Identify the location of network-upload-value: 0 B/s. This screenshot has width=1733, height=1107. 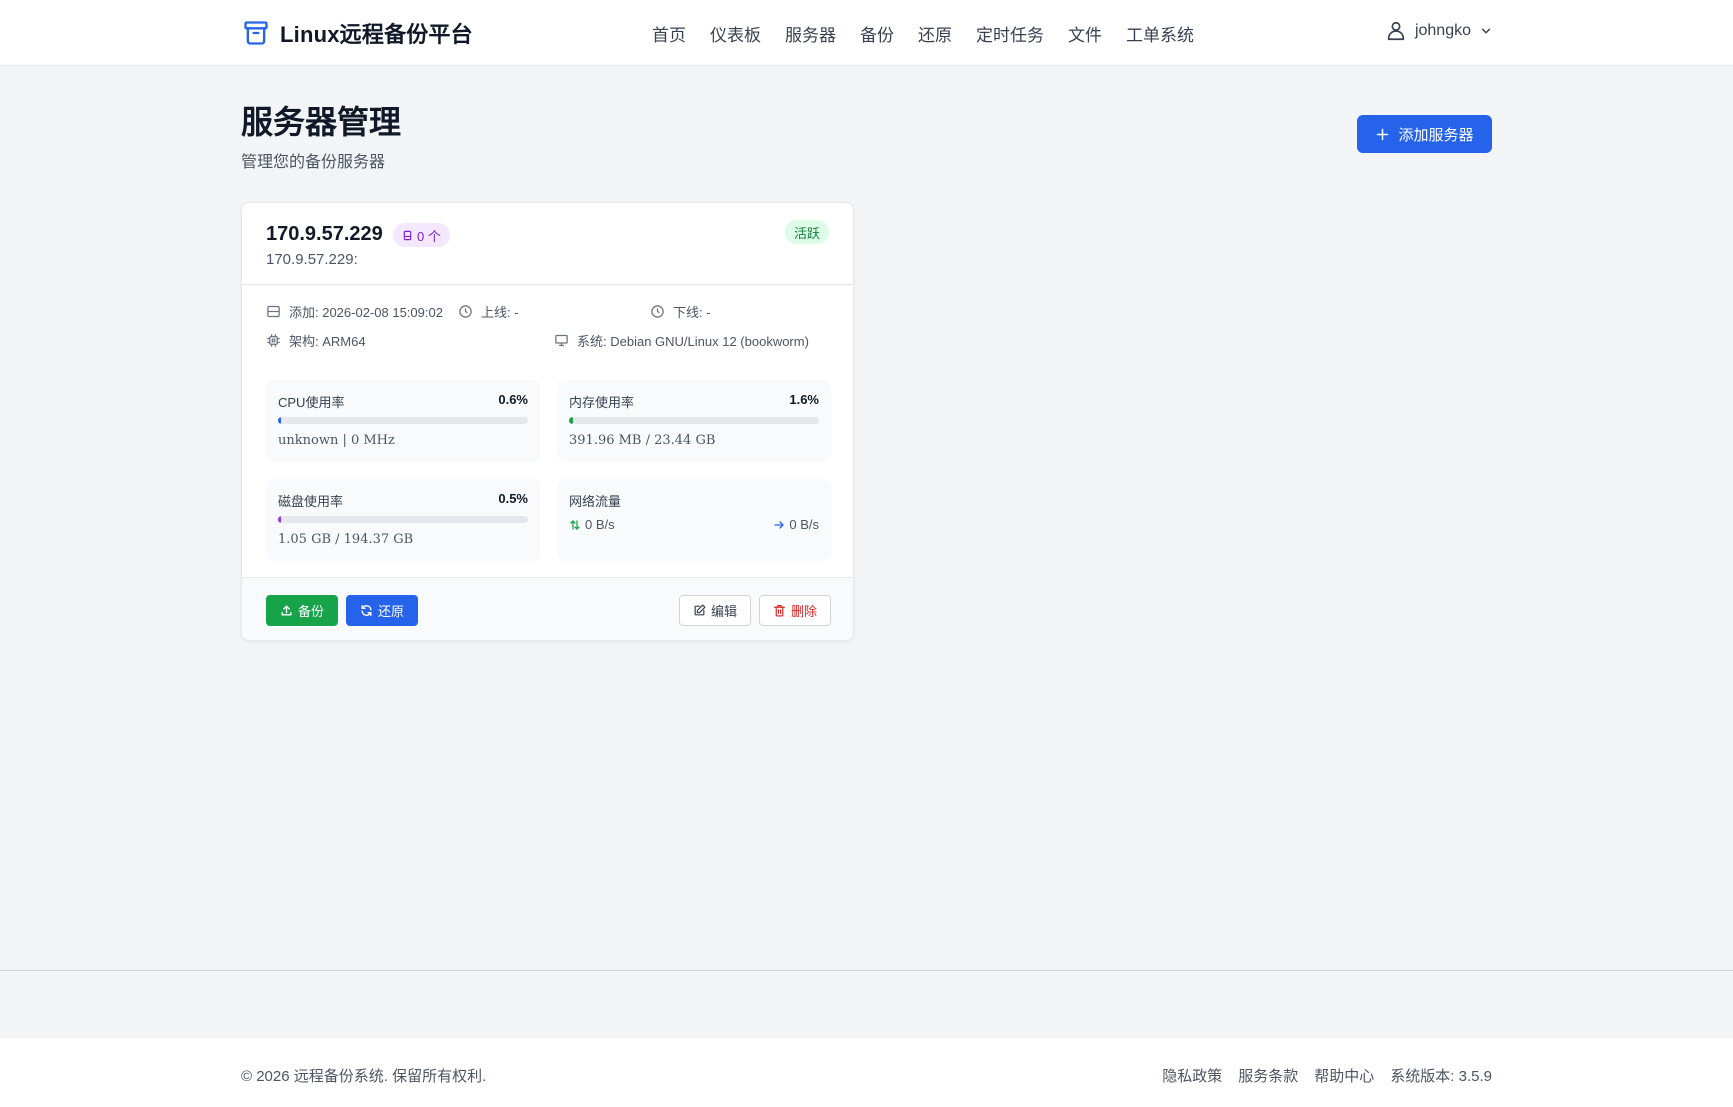
(600, 524).